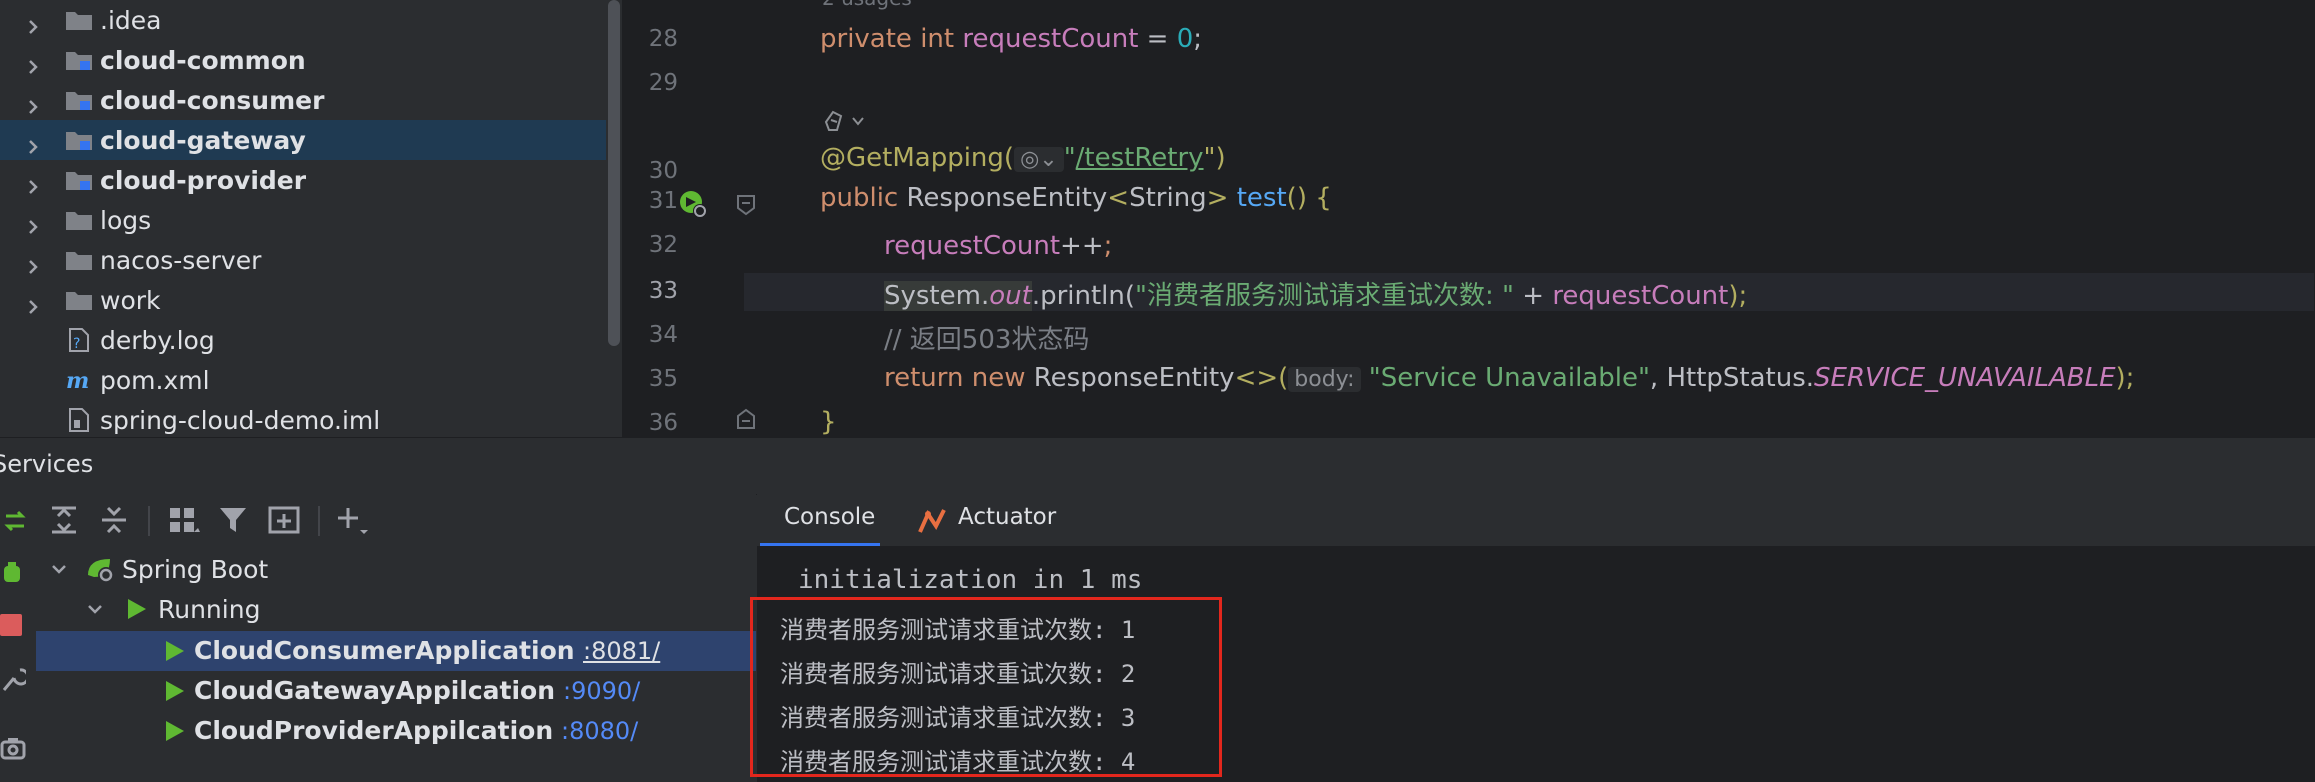 The height and width of the screenshot is (782, 2315). I want to click on line-number: 29, so click(653, 83).